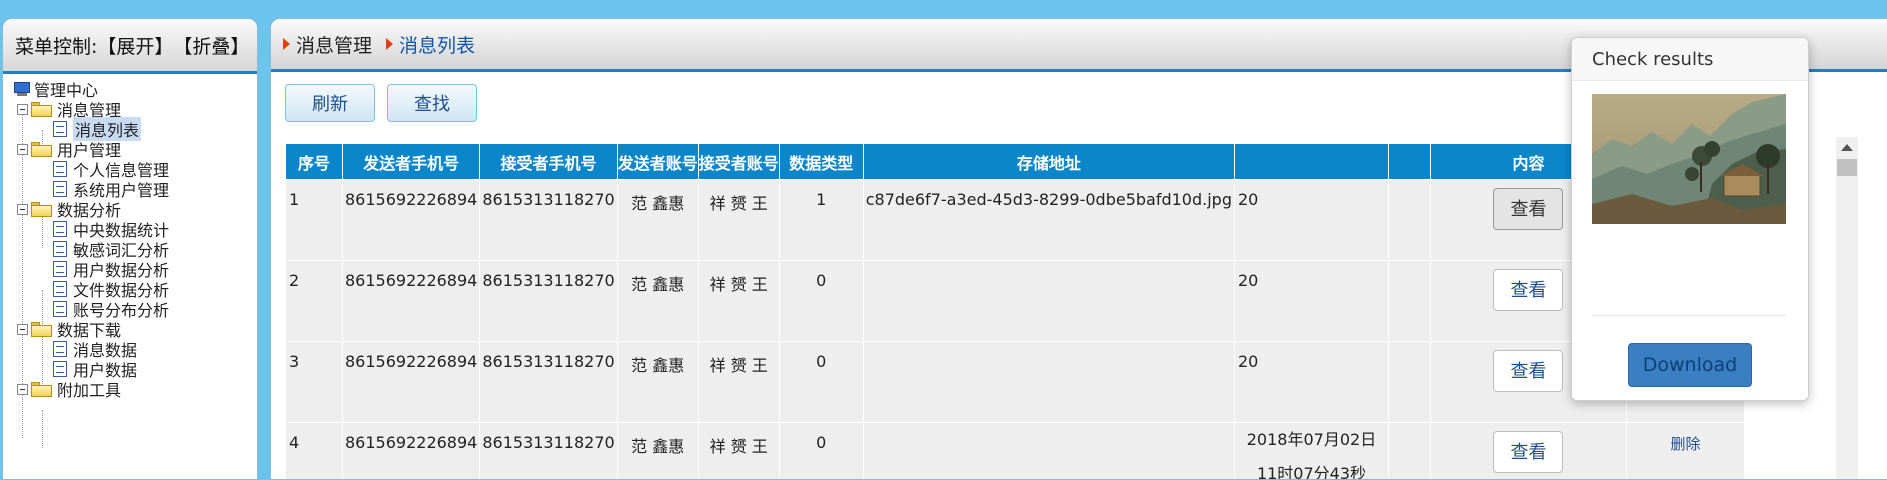  Describe the element at coordinates (211, 45) in the screenshot. I see `collapse-all-link: 【折叠】` at that location.